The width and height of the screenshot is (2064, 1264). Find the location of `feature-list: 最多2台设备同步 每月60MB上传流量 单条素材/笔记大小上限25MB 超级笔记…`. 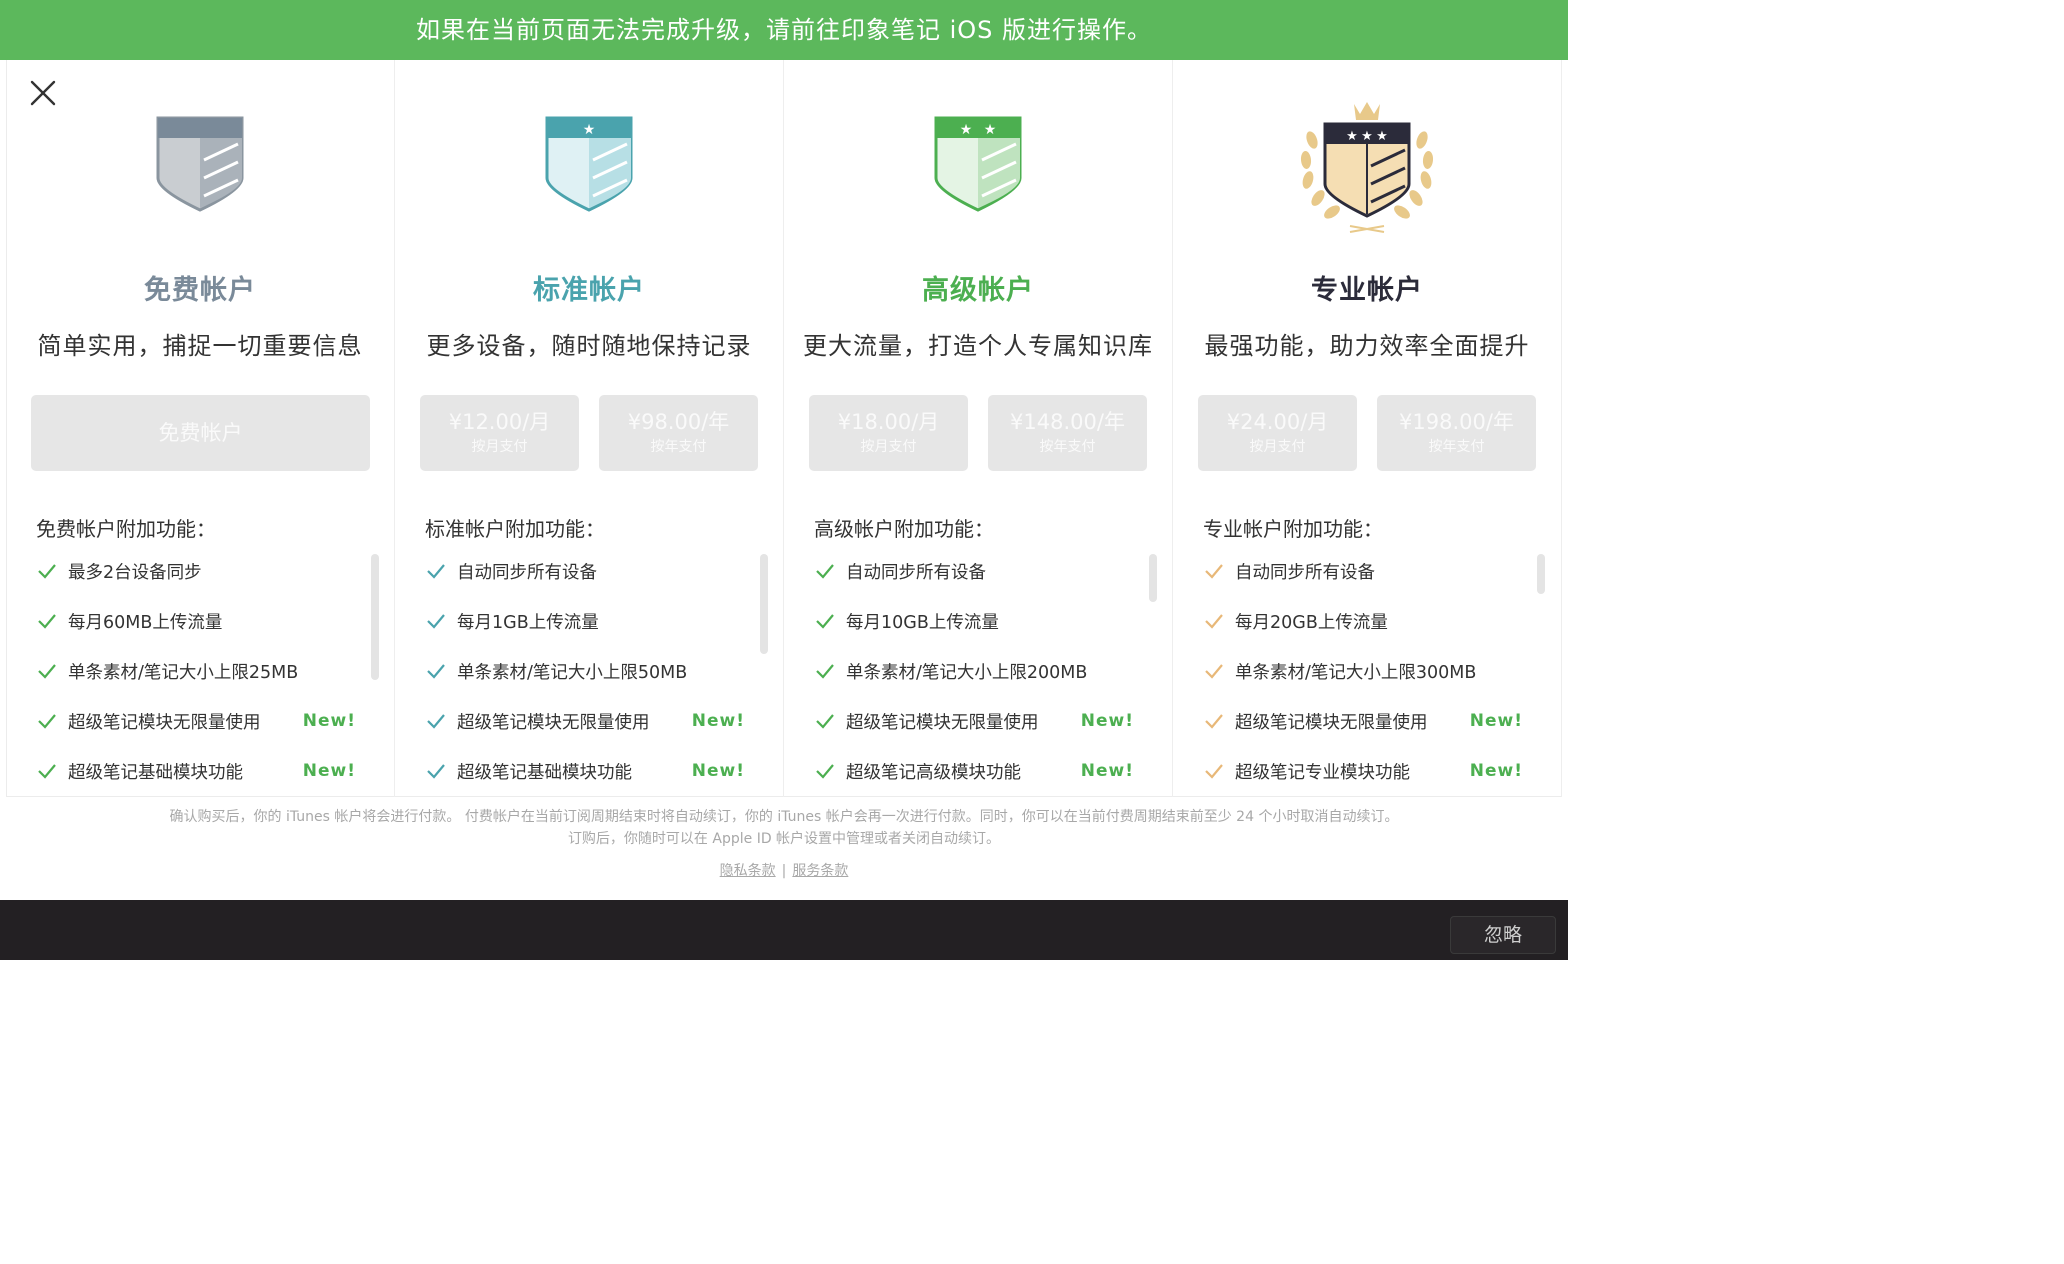

feature-list: 最多2台设备同步 每月60MB上传流量 单条素材/笔记大小上限25MB 超级笔记… is located at coordinates (198, 671).